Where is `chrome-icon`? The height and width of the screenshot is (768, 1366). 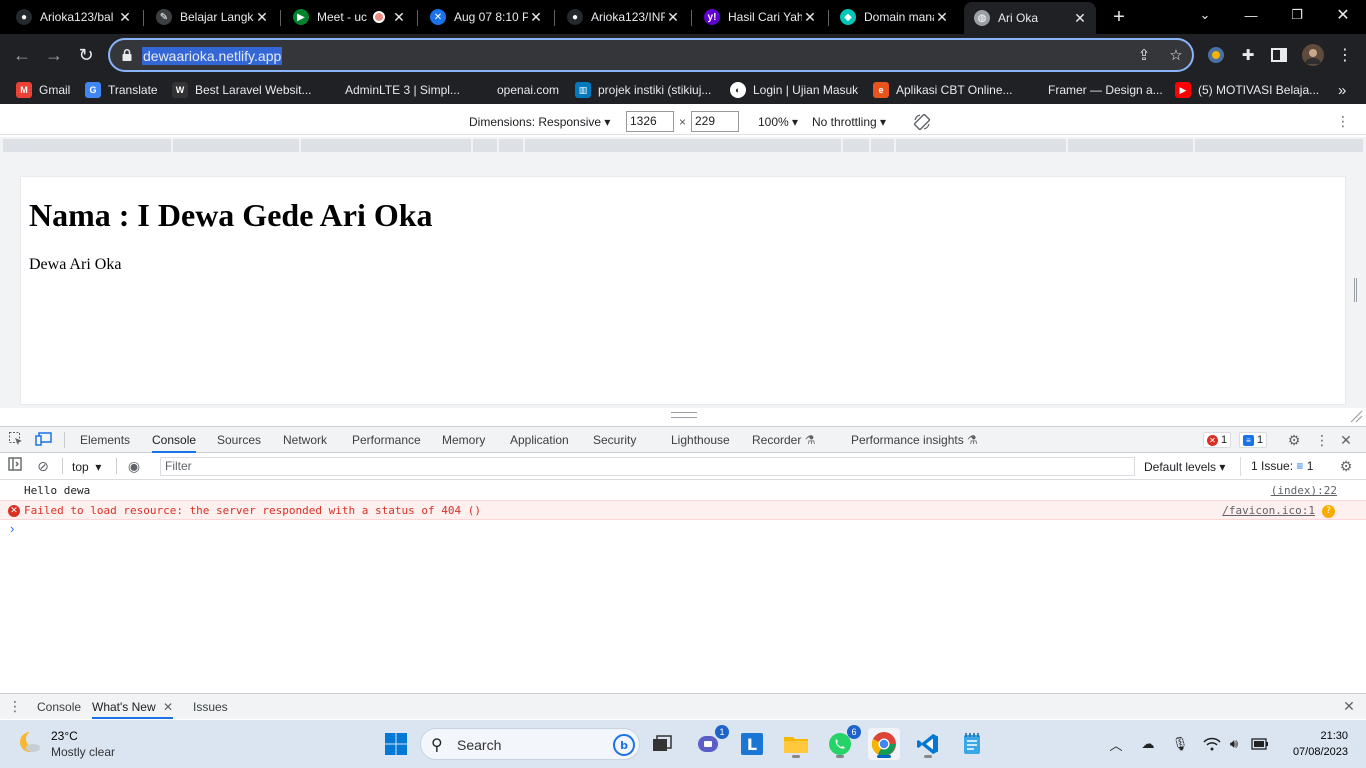
chrome-icon is located at coordinates (884, 744).